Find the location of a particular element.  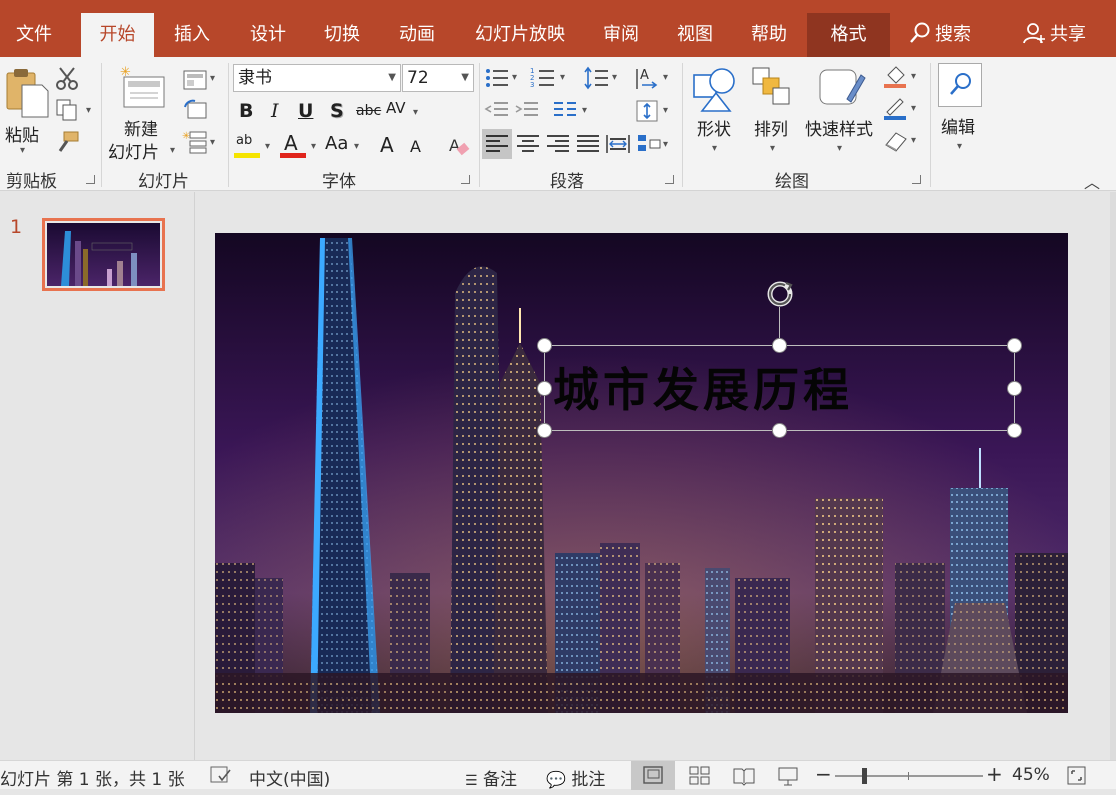

smartart-icon is located at coordinates (649, 144).